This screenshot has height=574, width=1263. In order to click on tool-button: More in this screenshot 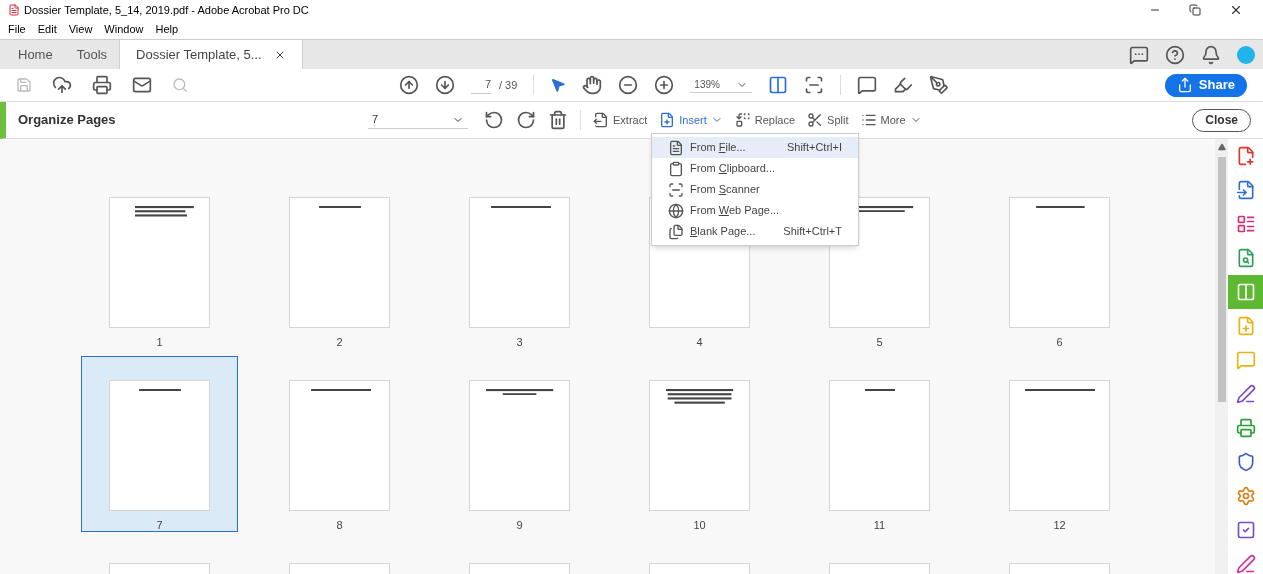, I will do `click(891, 120)`.